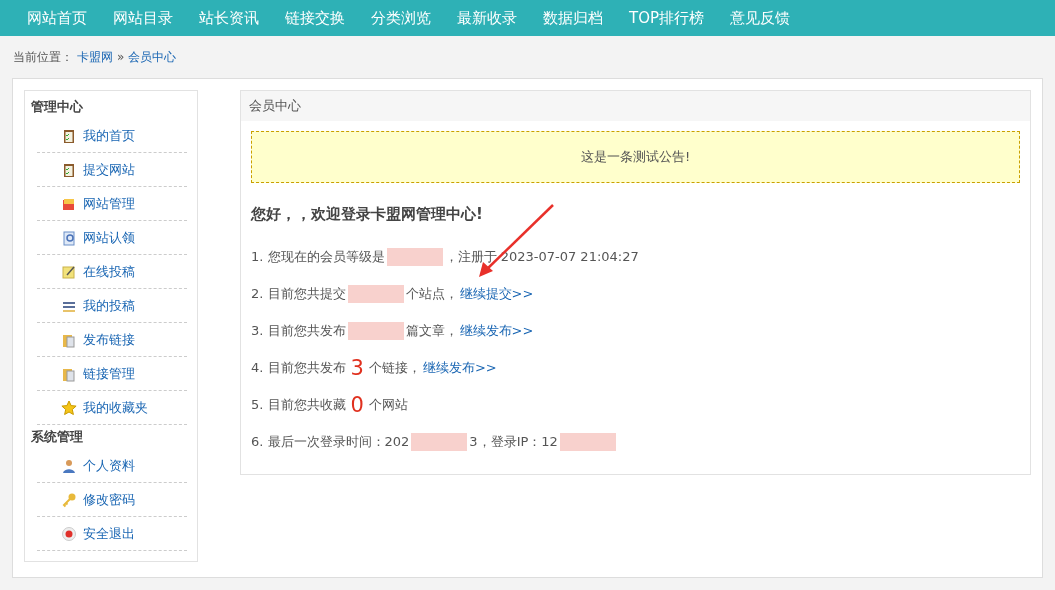  Describe the element at coordinates (112, 408) in the screenshot. I see `sidebar-item: 我的收藏夹` at that location.